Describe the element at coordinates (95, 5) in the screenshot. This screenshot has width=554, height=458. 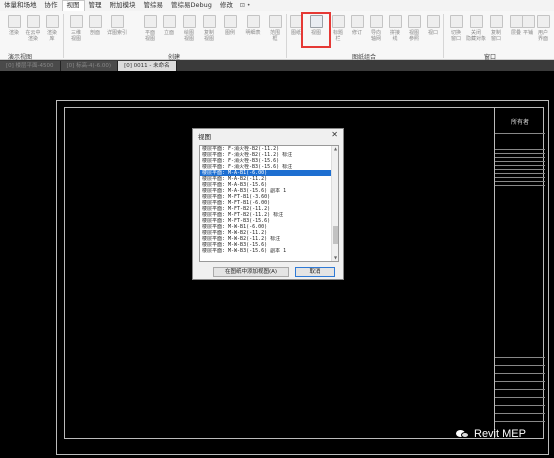
I see `menu-manage: 管理` at that location.